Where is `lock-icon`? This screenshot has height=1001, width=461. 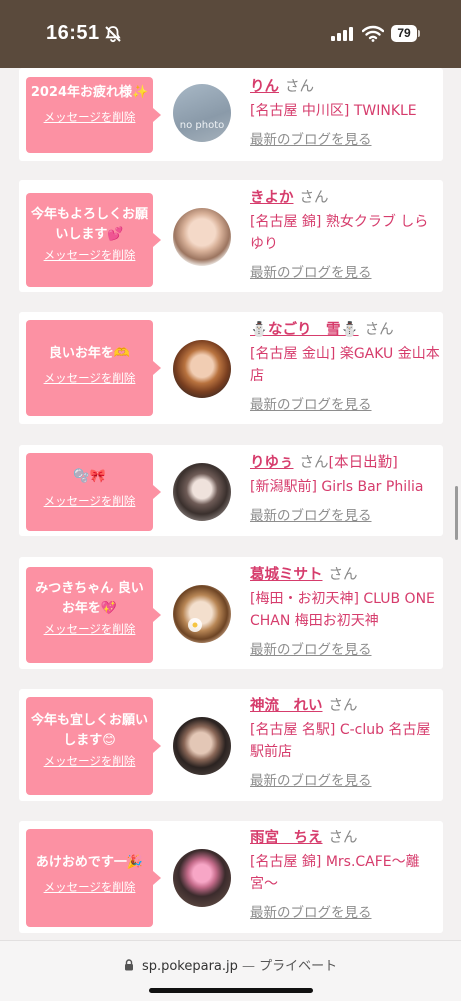 lock-icon is located at coordinates (128, 965).